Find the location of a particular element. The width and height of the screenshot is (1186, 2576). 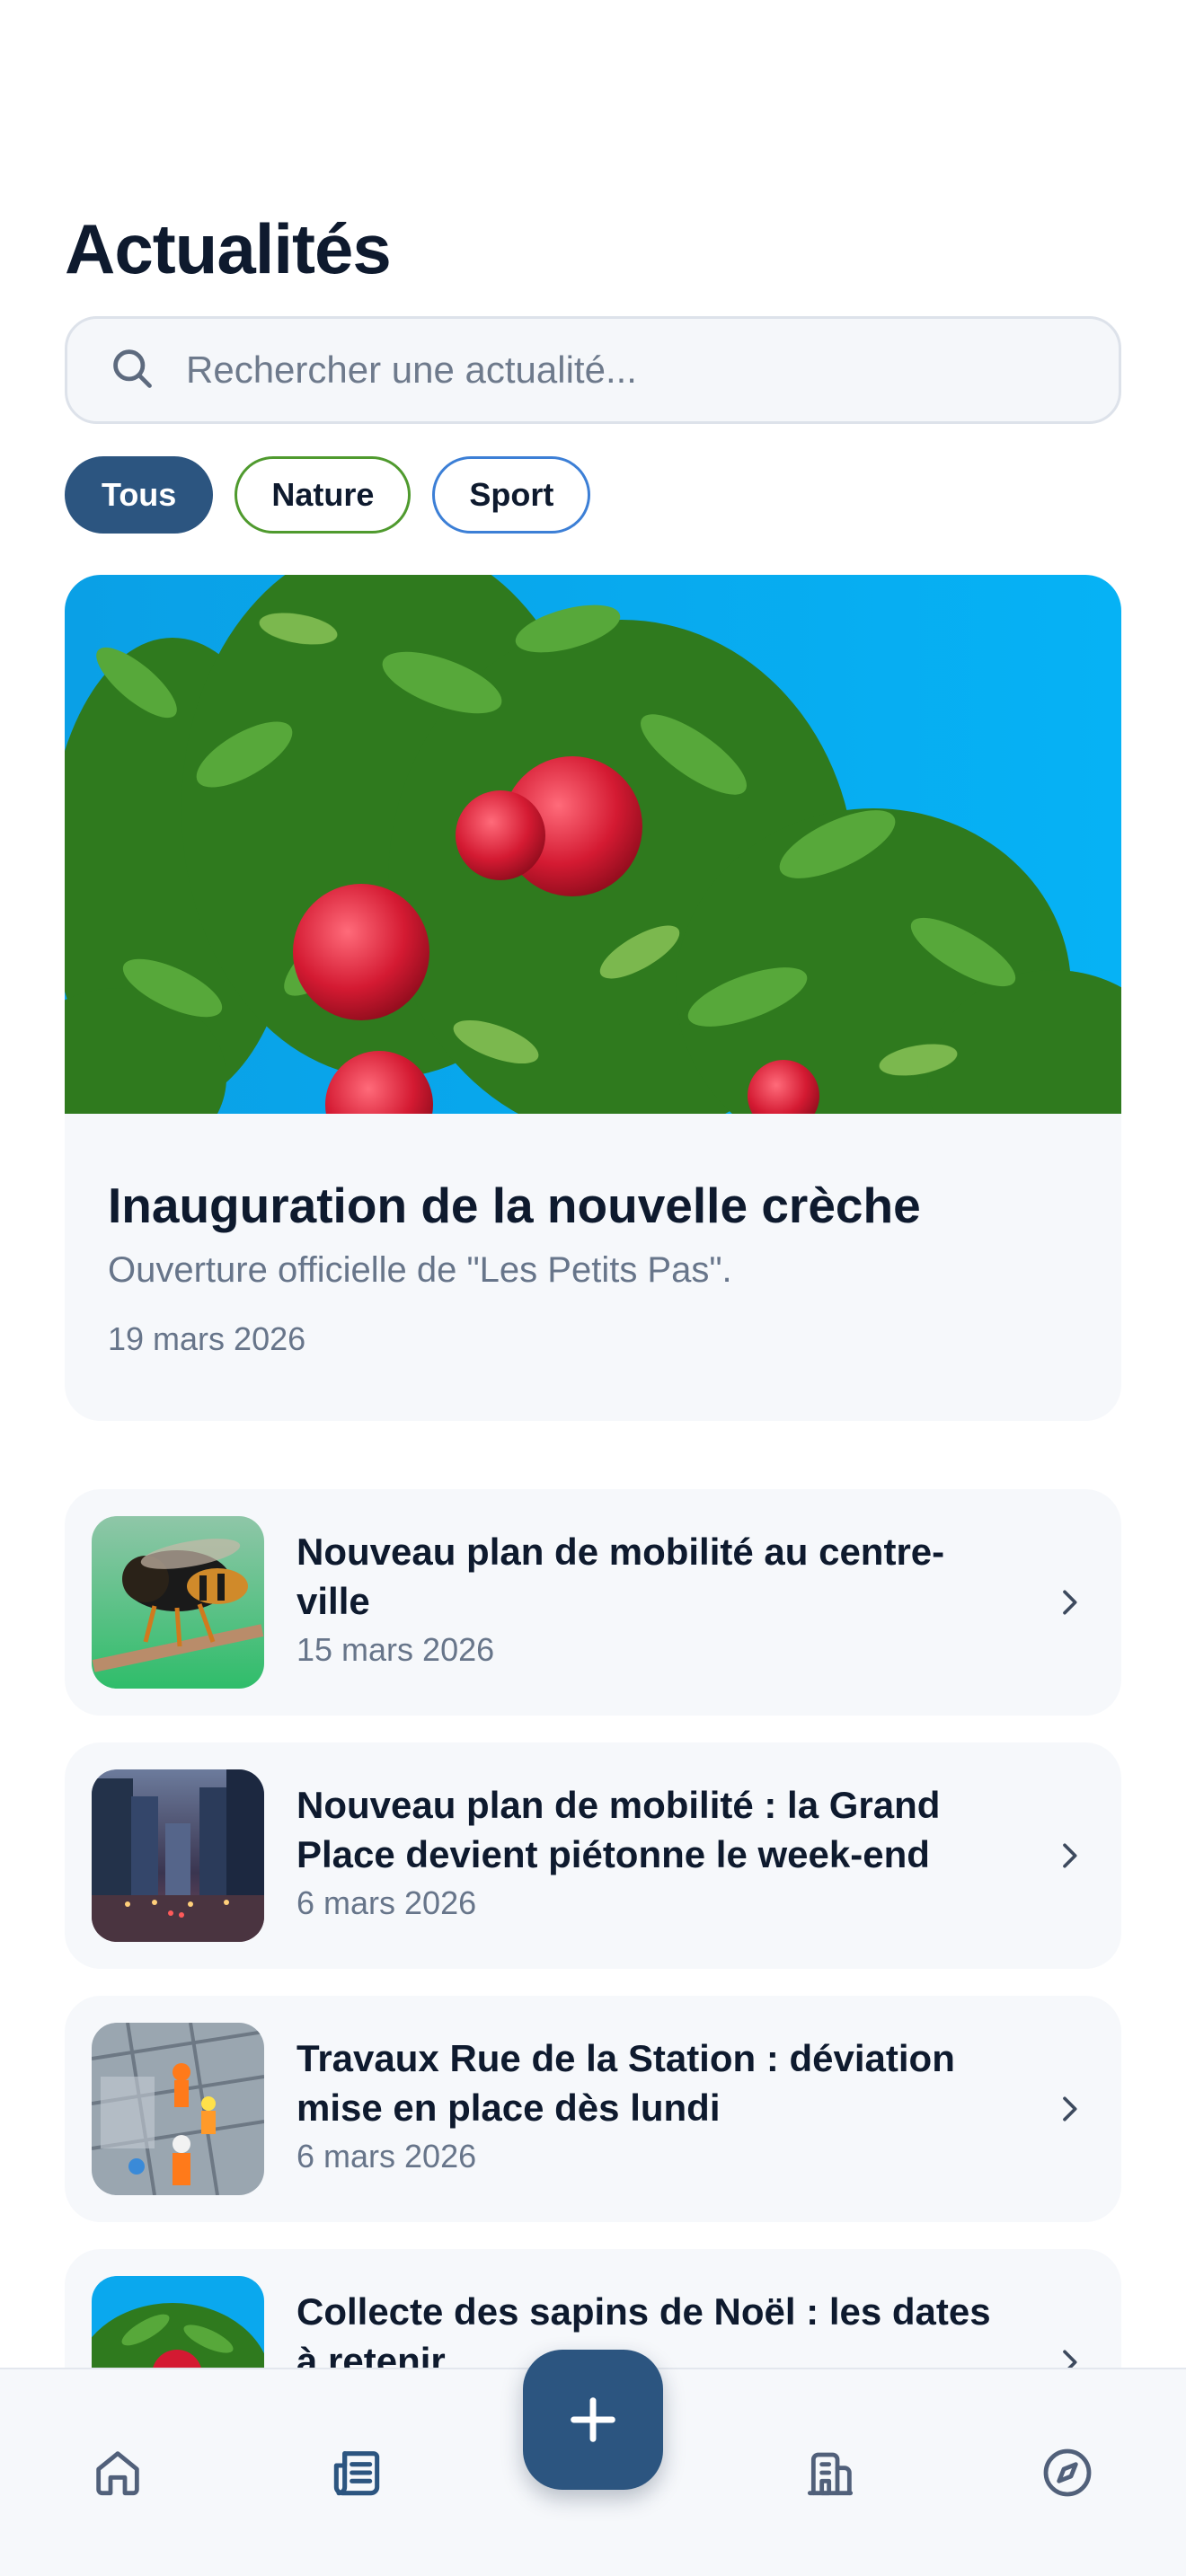

plus-icon is located at coordinates (593, 2419).